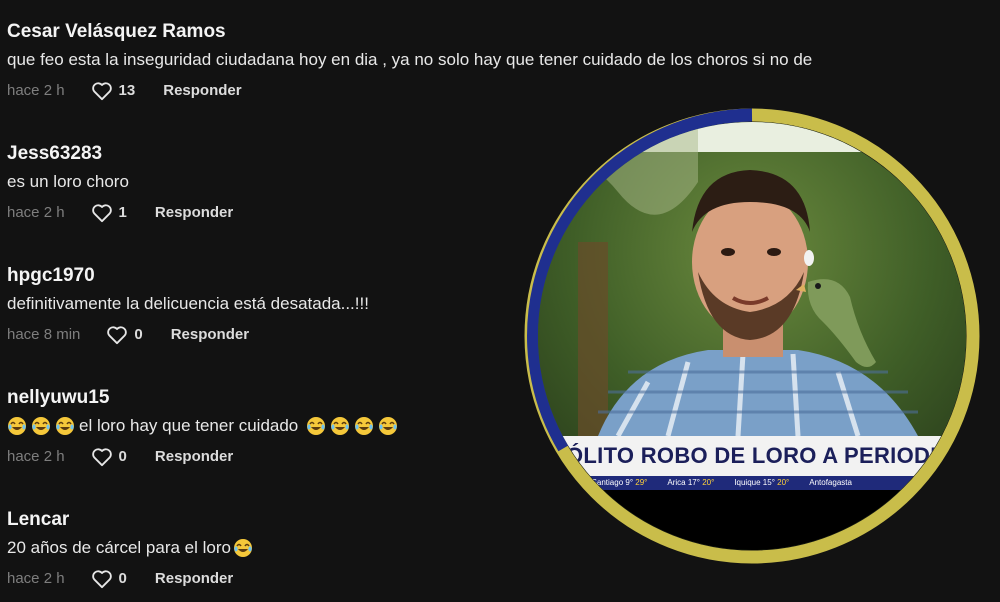 The width and height of the screenshot is (1000, 602). Describe the element at coordinates (503, 91) in the screenshot. I see `comment-meta: hace 2 h 13 Responder` at that location.